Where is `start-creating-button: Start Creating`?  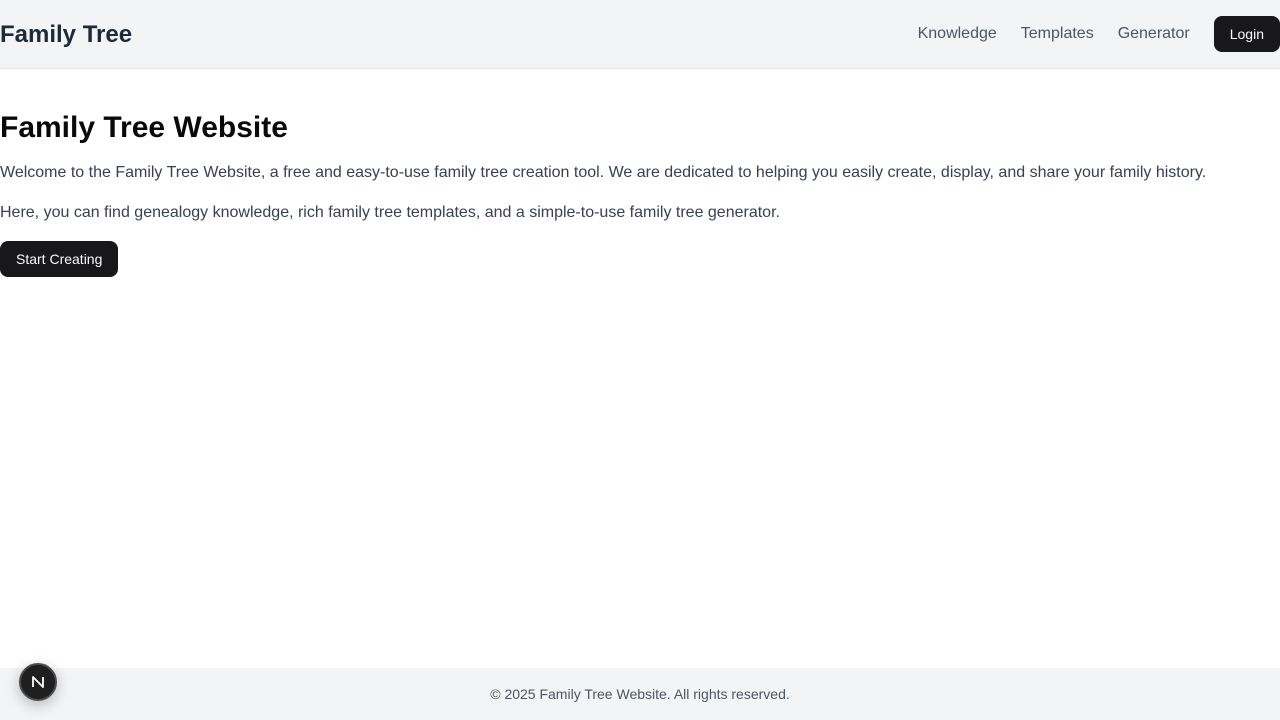 start-creating-button: Start Creating is located at coordinates (59, 259).